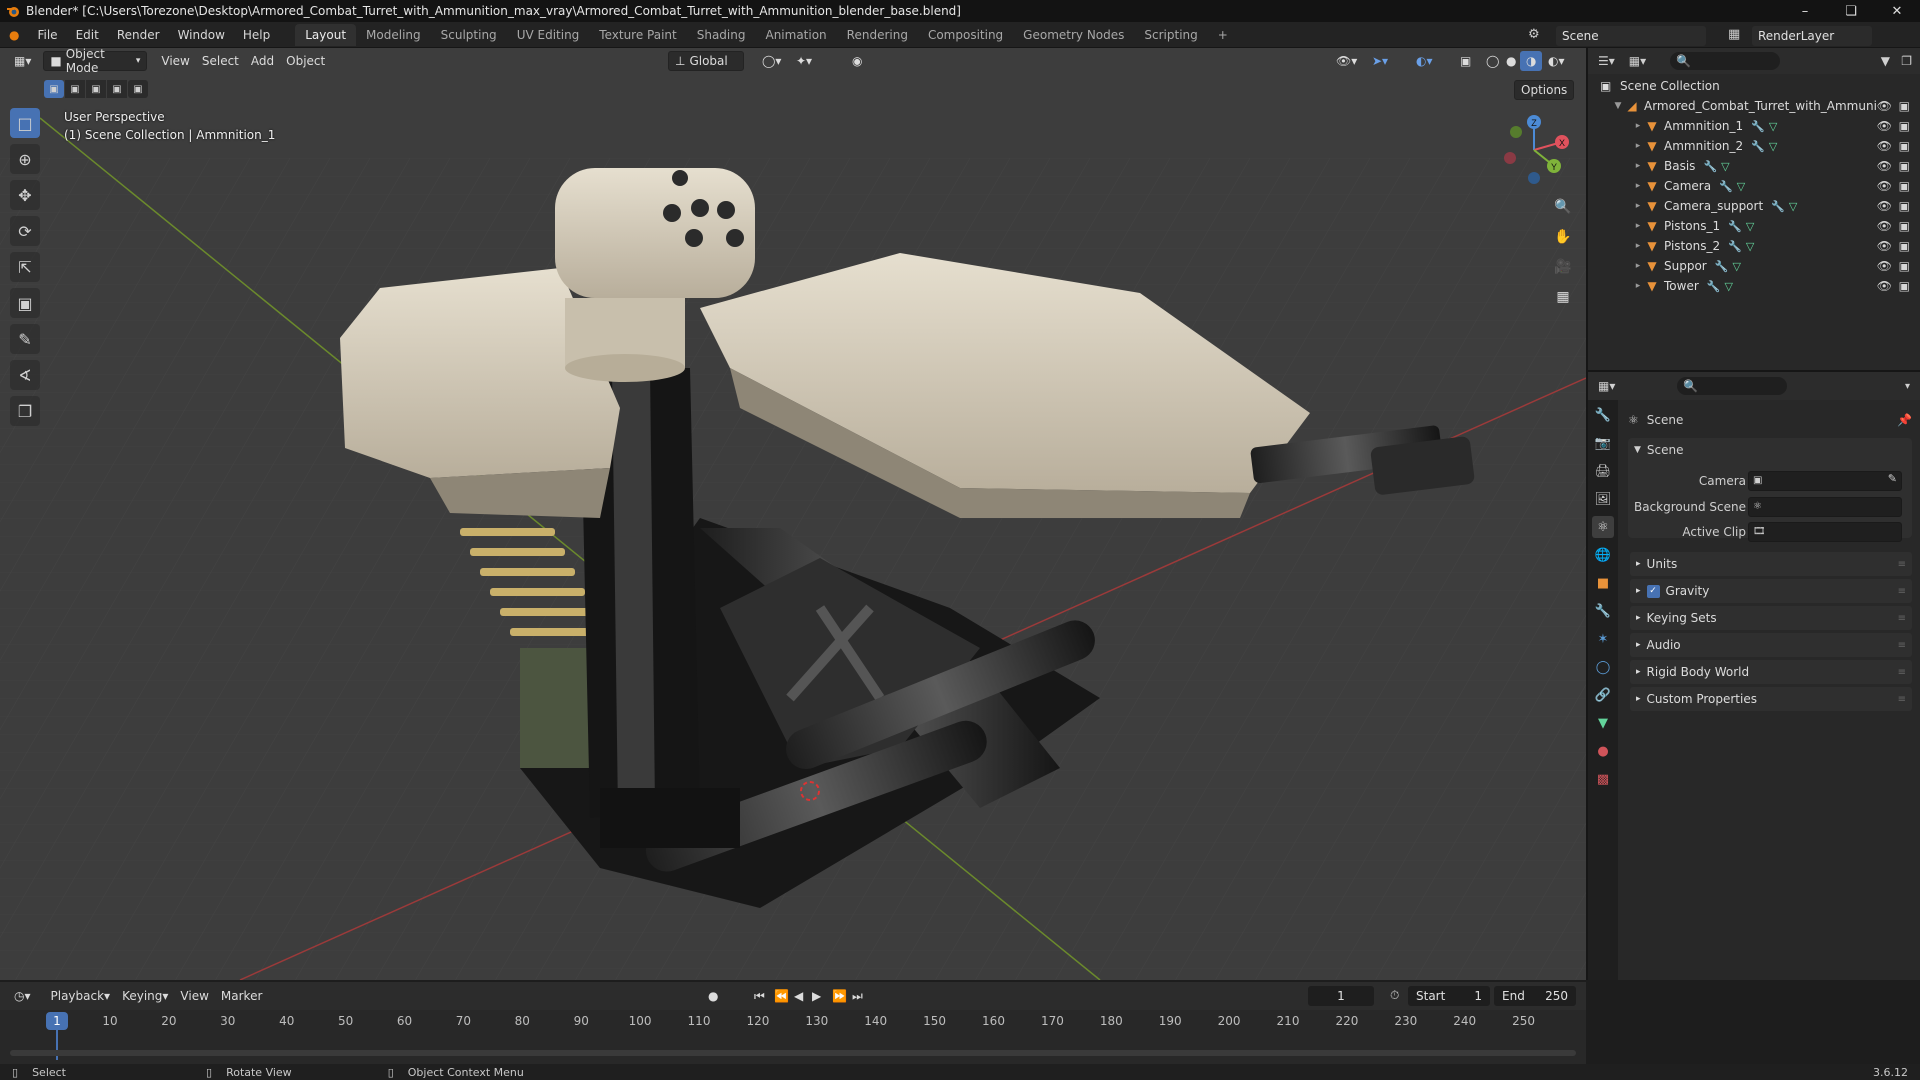 The width and height of the screenshot is (1920, 1080). I want to click on outliner-search-input: 🔍, so click(1725, 61).